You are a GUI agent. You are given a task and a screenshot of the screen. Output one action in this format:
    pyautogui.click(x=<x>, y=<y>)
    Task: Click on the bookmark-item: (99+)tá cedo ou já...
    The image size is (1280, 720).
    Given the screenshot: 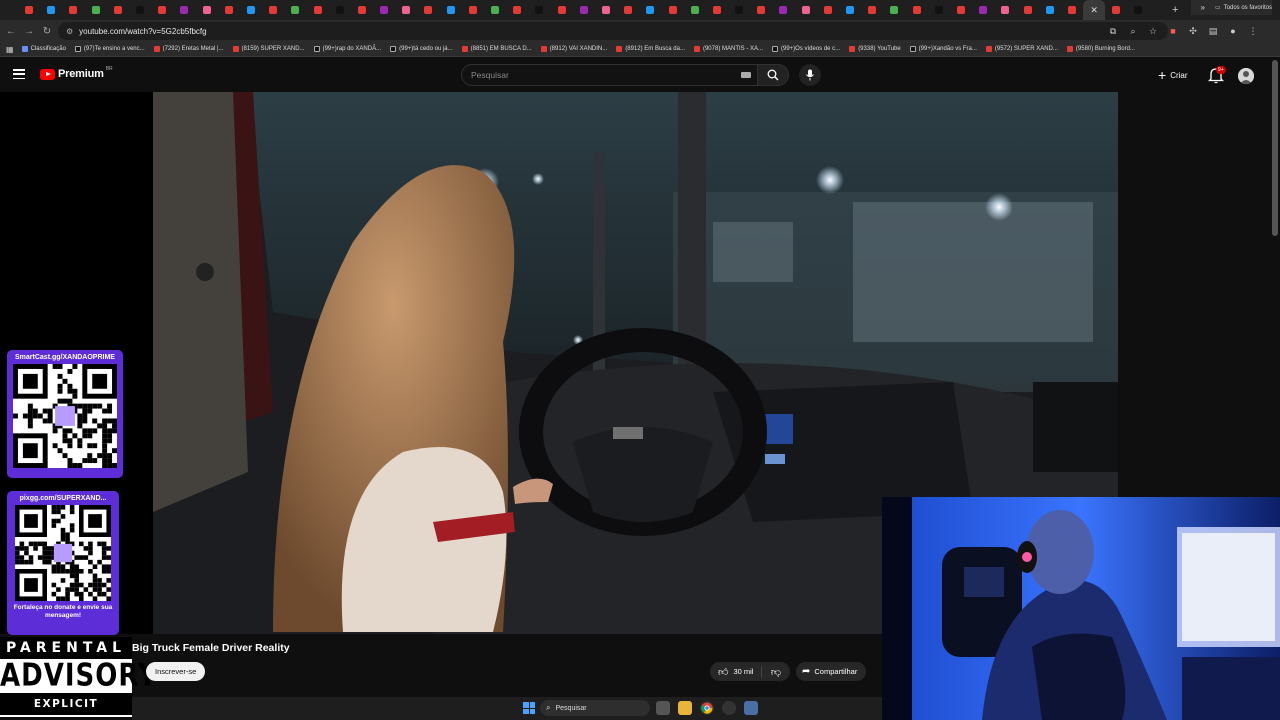 What is the action you would take?
    pyautogui.click(x=421, y=49)
    